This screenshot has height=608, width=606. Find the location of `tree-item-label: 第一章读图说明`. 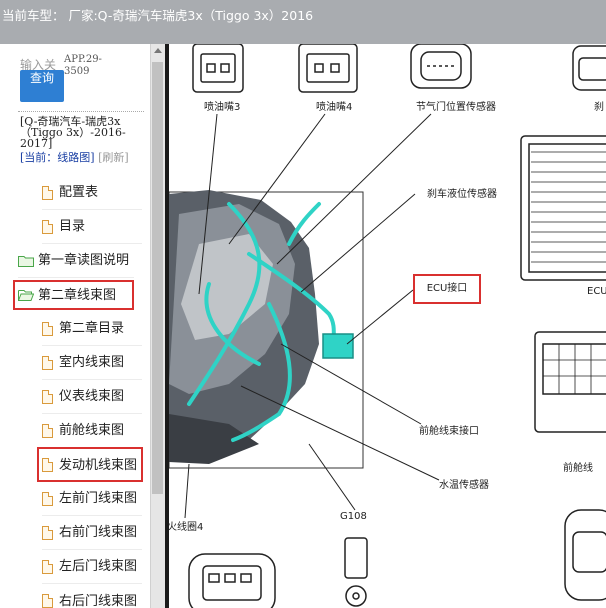

tree-item-label: 第一章读图说明 is located at coordinates (84, 260).